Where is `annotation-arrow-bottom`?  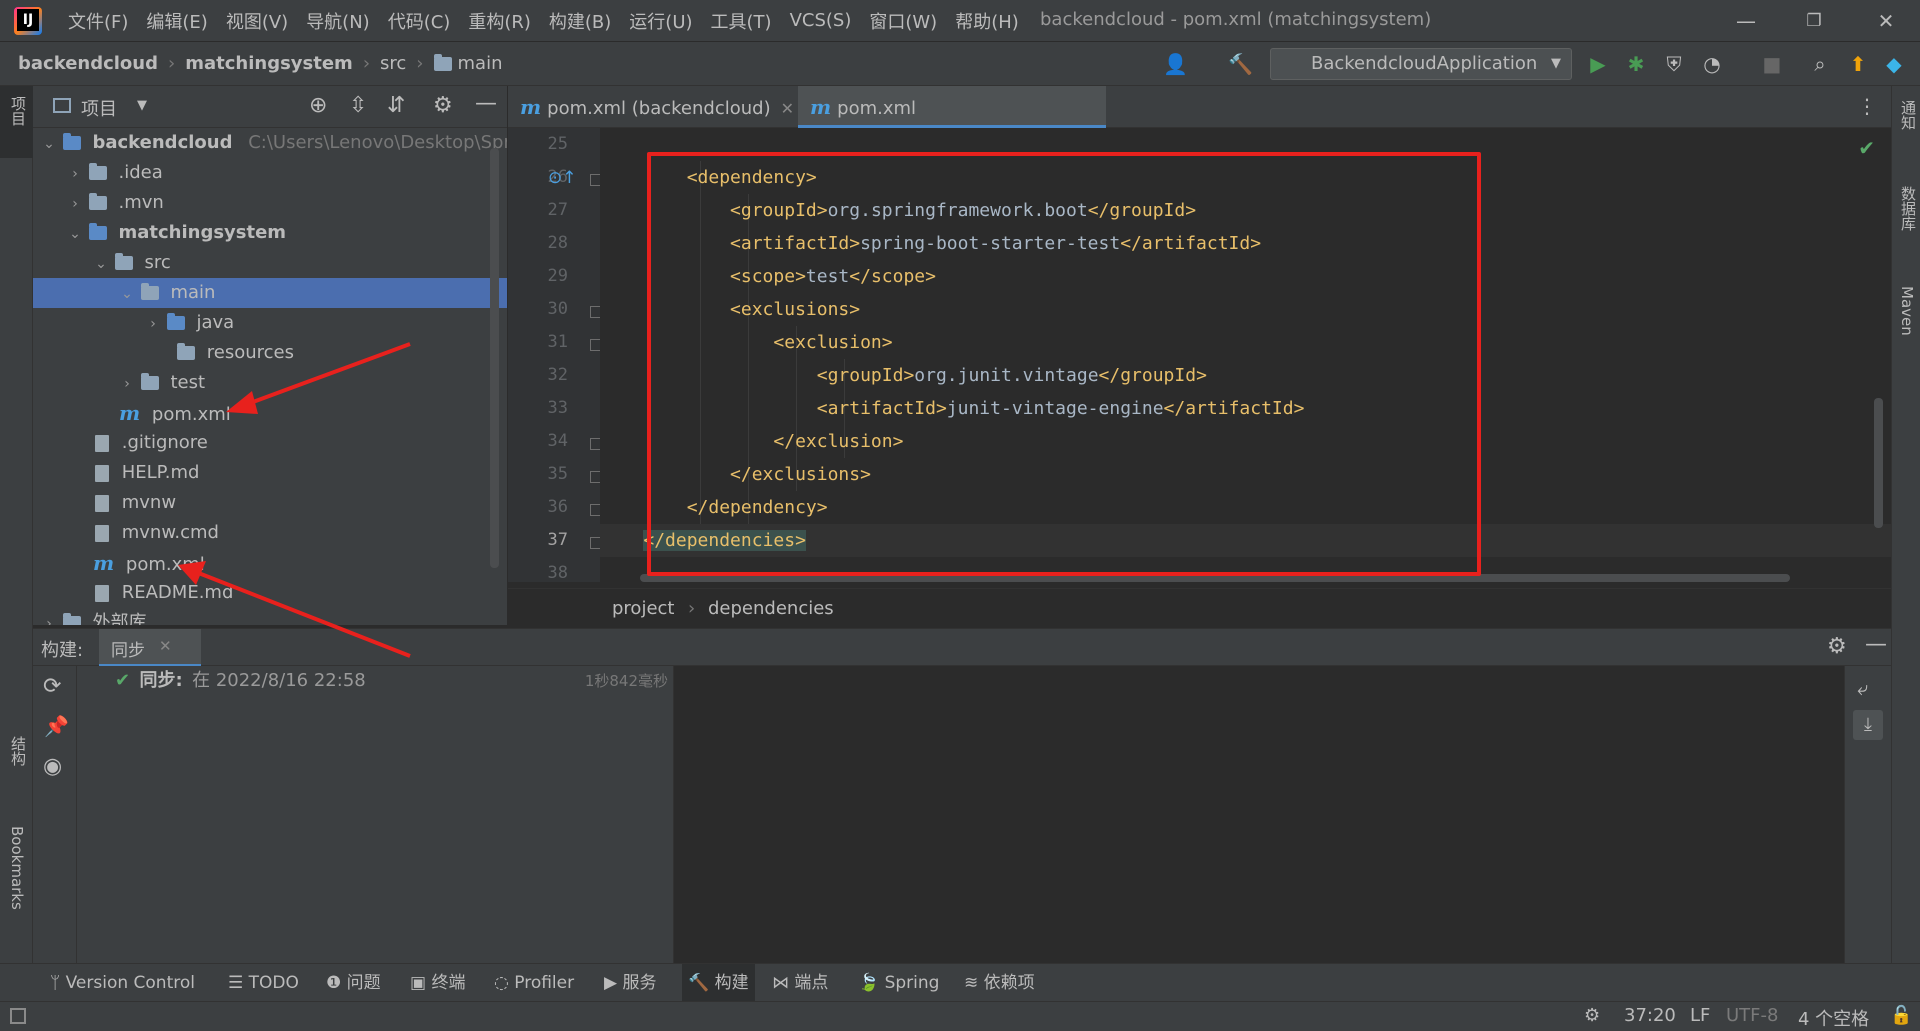
annotation-arrow-bottom is located at coordinates (294, 609).